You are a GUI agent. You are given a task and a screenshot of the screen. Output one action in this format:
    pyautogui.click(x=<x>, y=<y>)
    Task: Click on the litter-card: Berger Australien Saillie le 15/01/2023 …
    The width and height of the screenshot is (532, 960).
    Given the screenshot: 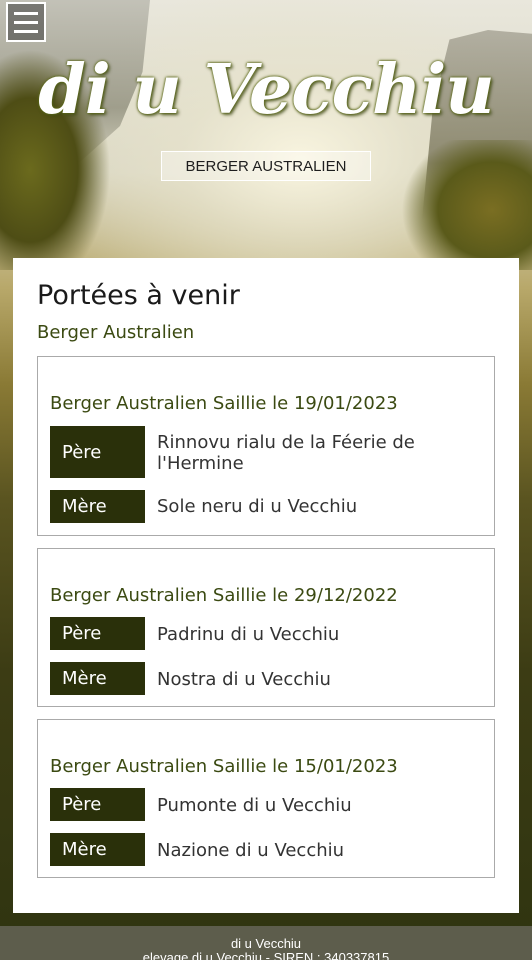 What is the action you would take?
    pyautogui.click(x=266, y=798)
    